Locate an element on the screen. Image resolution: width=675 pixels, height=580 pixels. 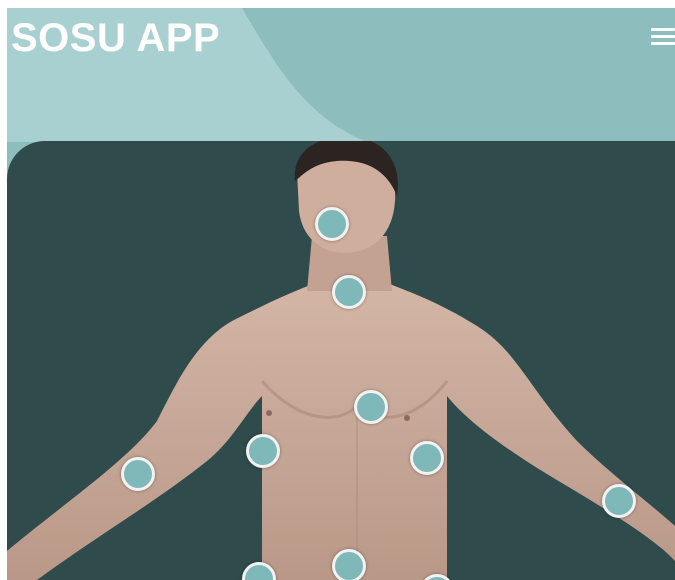
hamburger-menu-icon is located at coordinates (663, 37).